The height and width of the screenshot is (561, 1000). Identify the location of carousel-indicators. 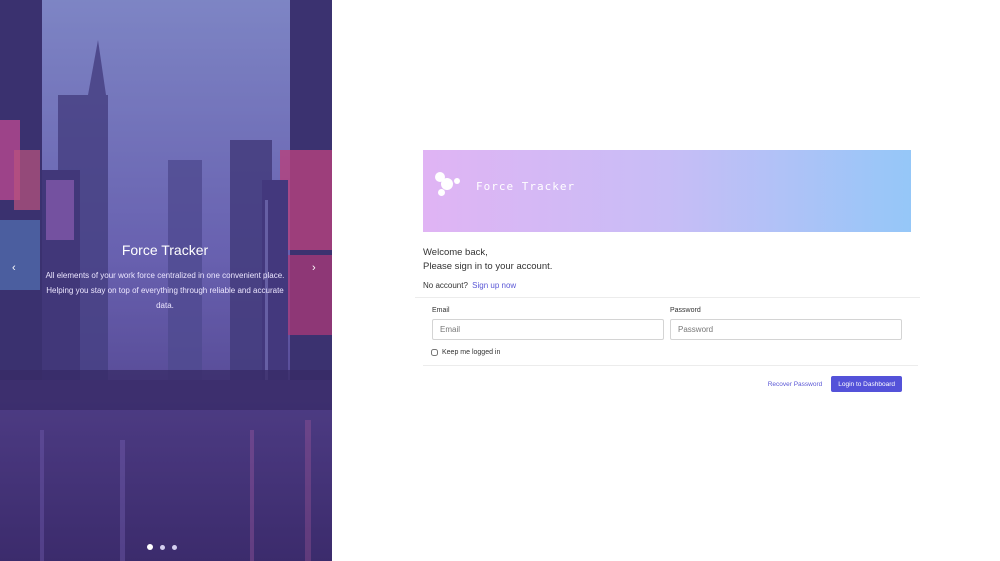
(162, 547).